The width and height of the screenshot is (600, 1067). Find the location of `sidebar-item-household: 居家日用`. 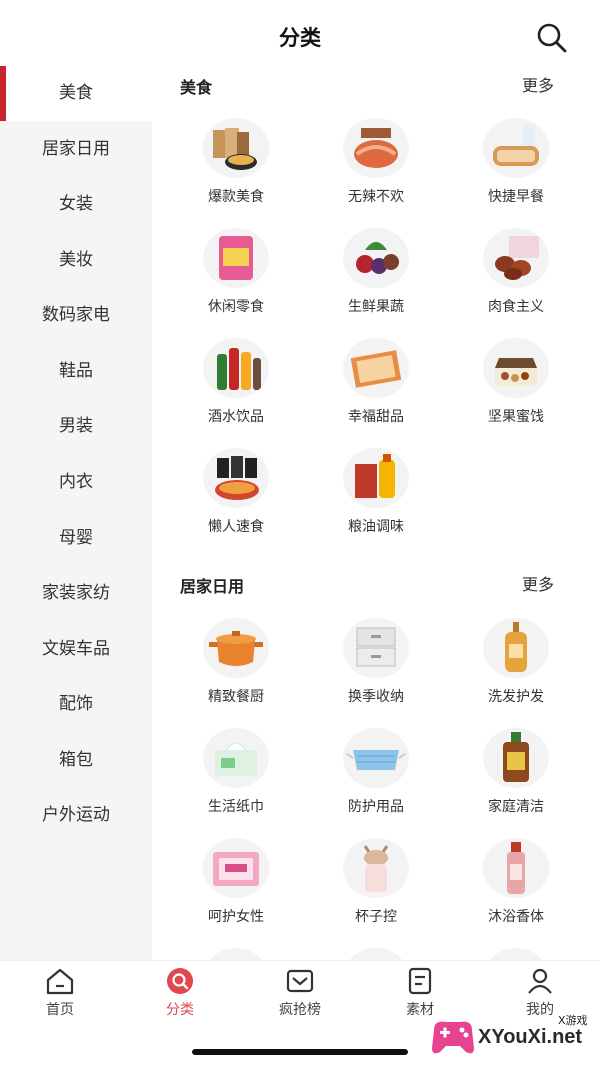

sidebar-item-household: 居家日用 is located at coordinates (76, 149).